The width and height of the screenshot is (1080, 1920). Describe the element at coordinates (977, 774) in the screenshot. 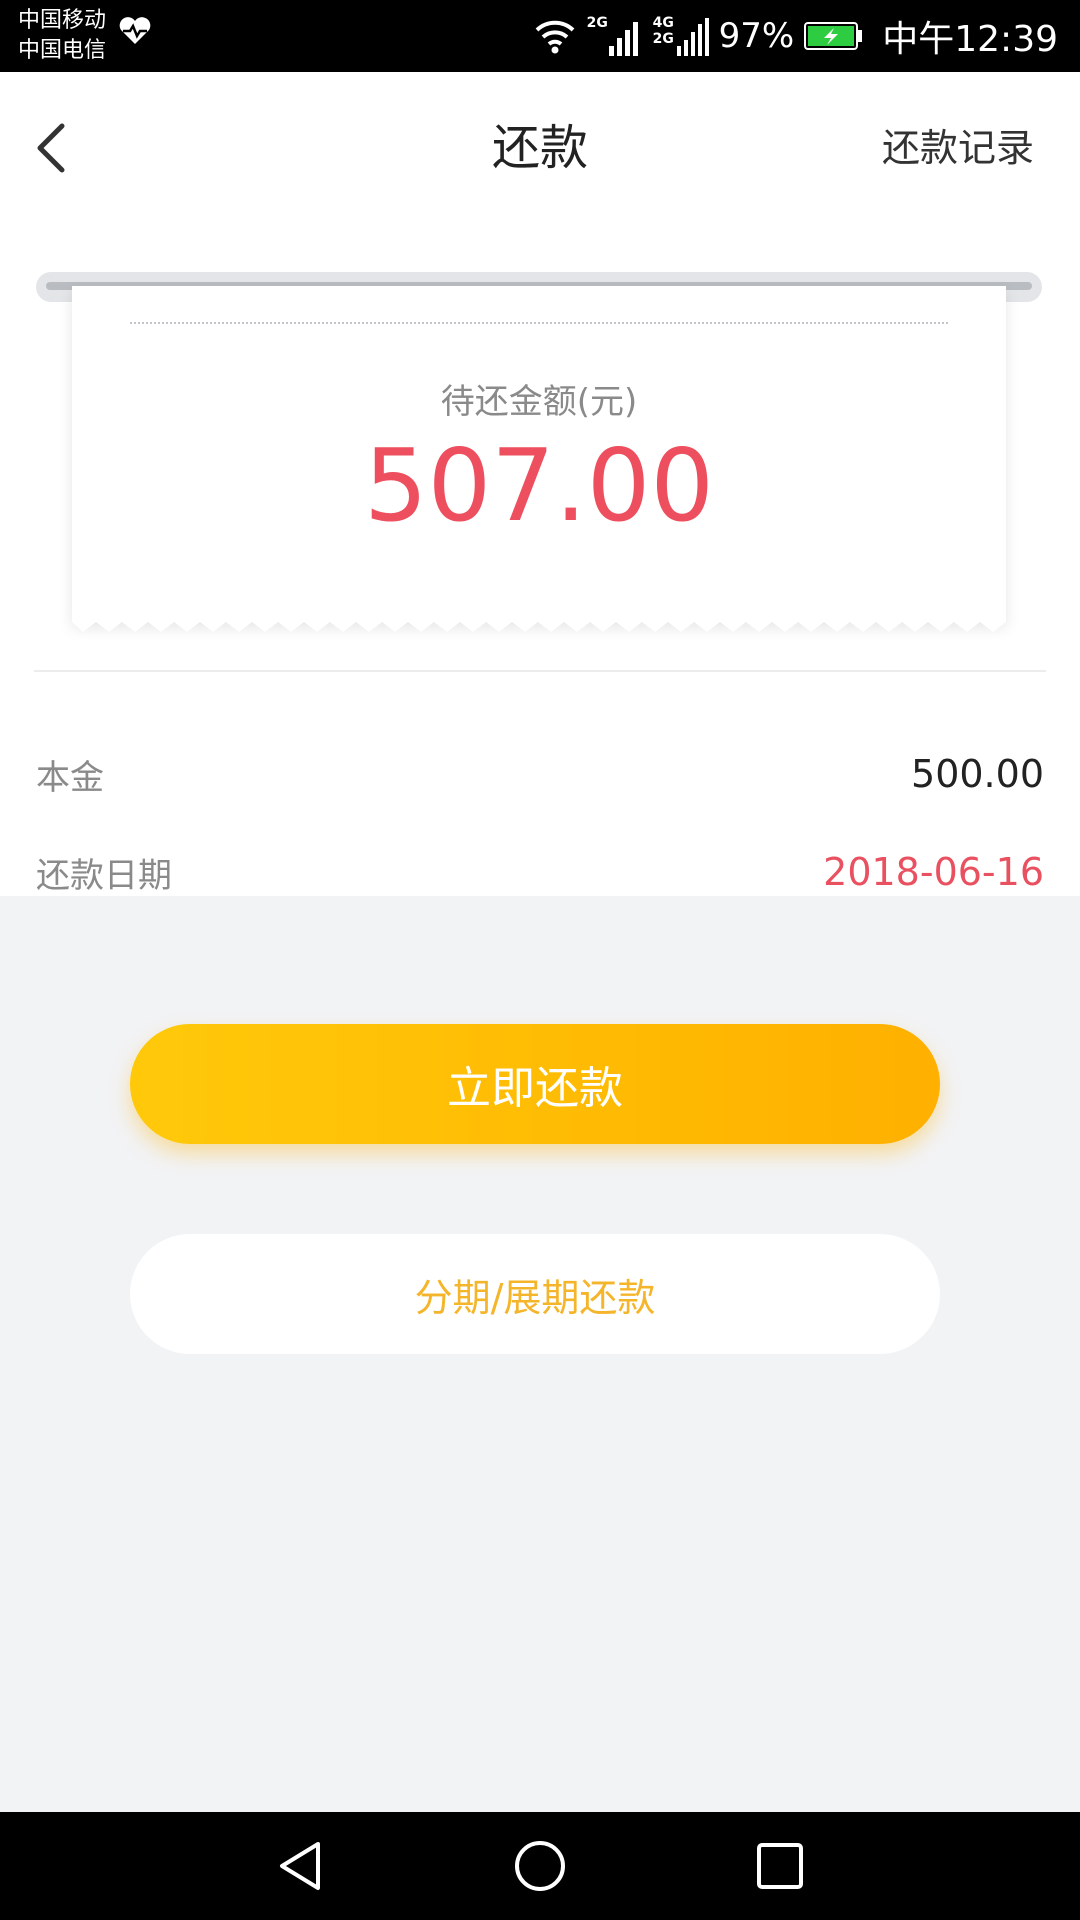

I see `principal-value: 500.00` at that location.